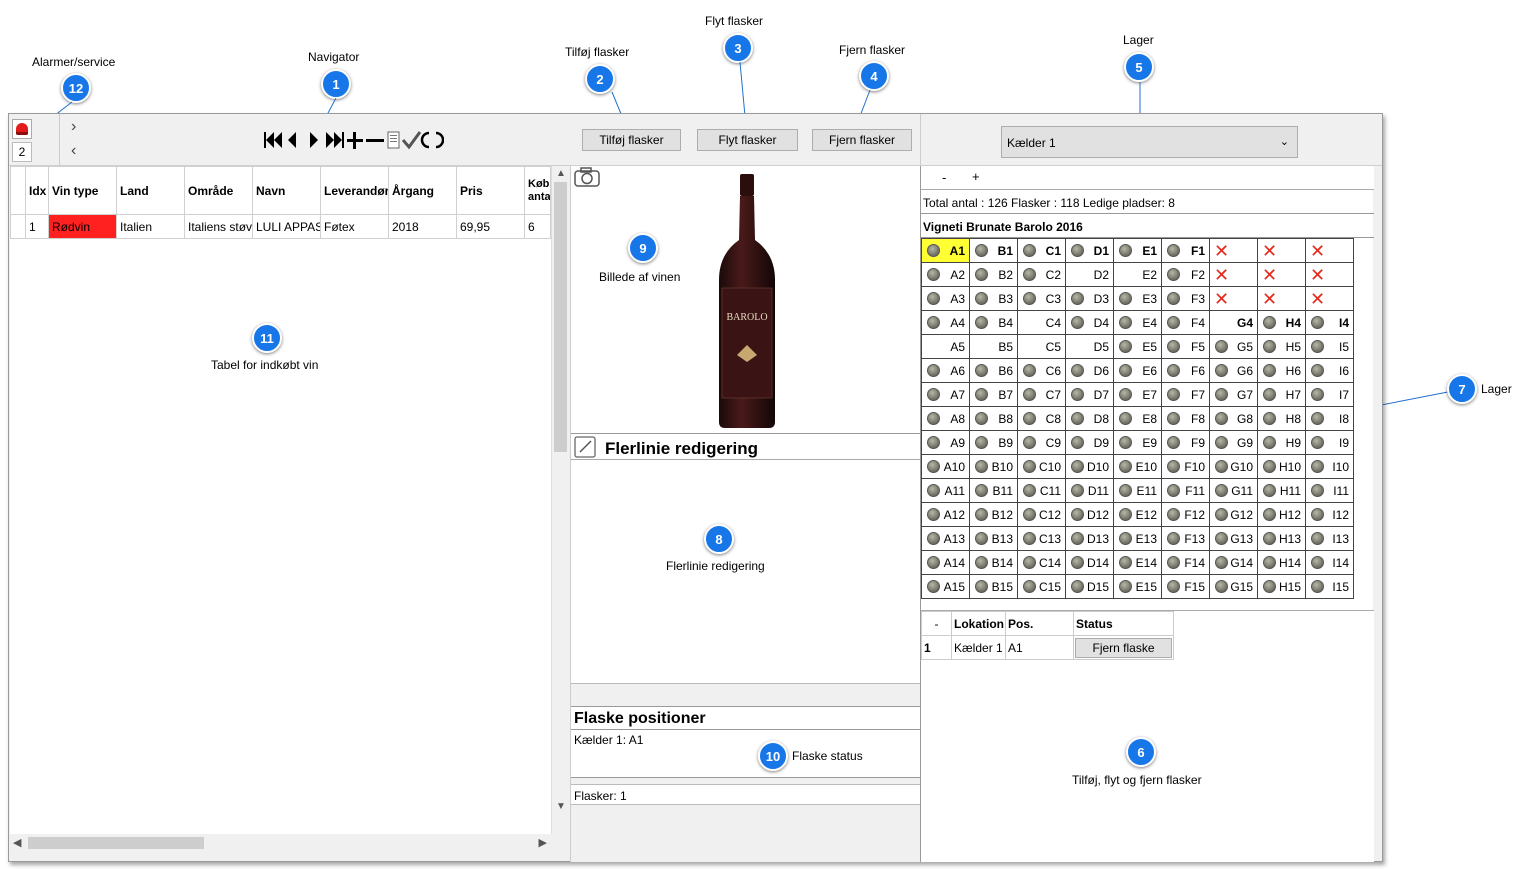  I want to click on slot-I6: I6, so click(1329, 370).